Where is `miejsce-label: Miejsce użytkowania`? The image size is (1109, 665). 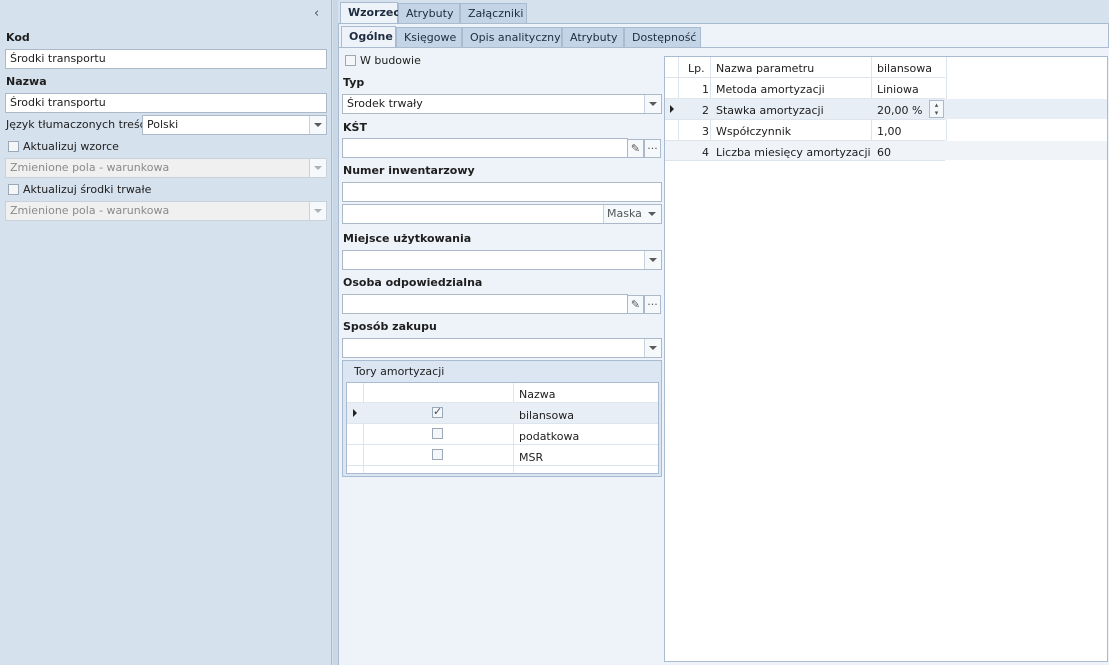
miejsce-label: Miejsce użytkowania is located at coordinates (407, 238).